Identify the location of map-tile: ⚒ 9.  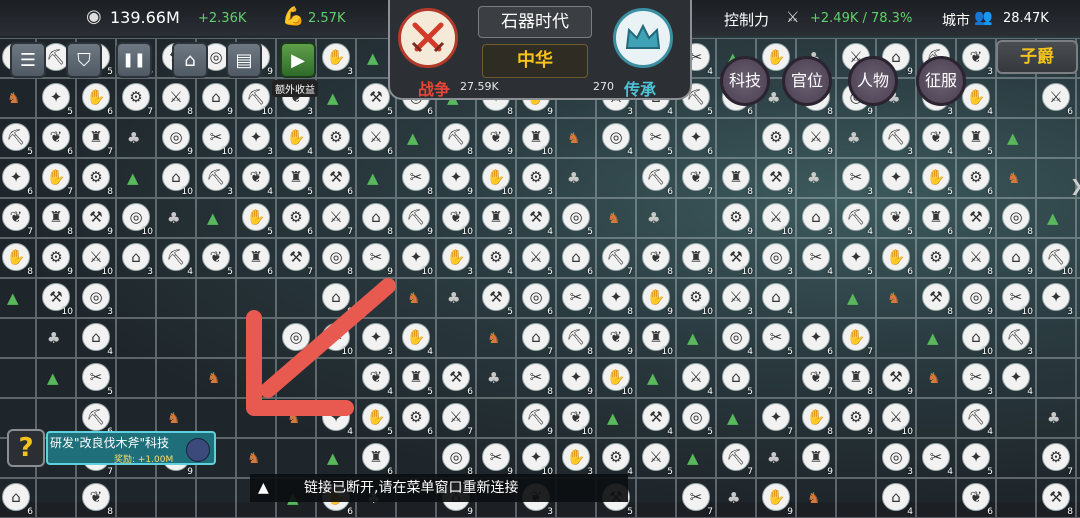
(776, 178).